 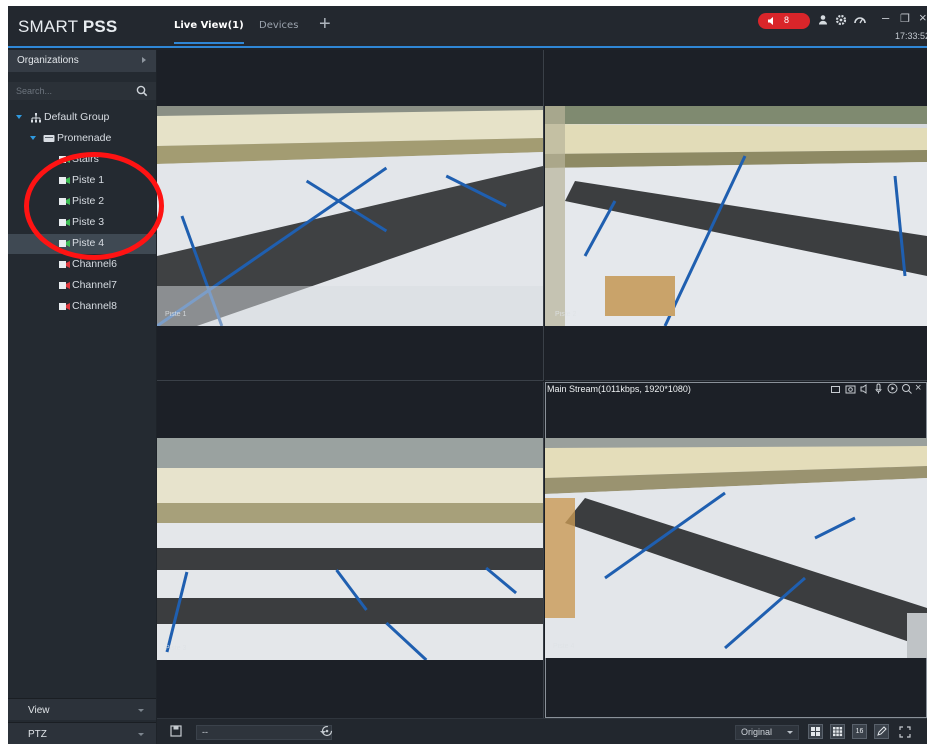 What do you see at coordinates (144, 60) in the screenshot?
I see `chevron-right-icon` at bounding box center [144, 60].